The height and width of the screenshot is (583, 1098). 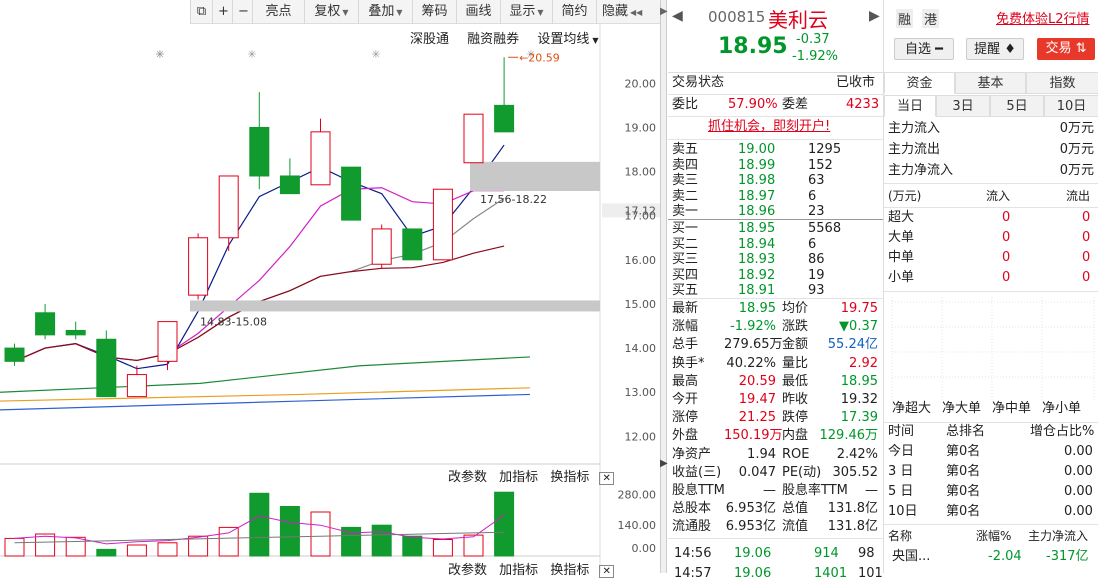 I want to click on sector-header-flow: 主力净流入, so click(x=1058, y=536).